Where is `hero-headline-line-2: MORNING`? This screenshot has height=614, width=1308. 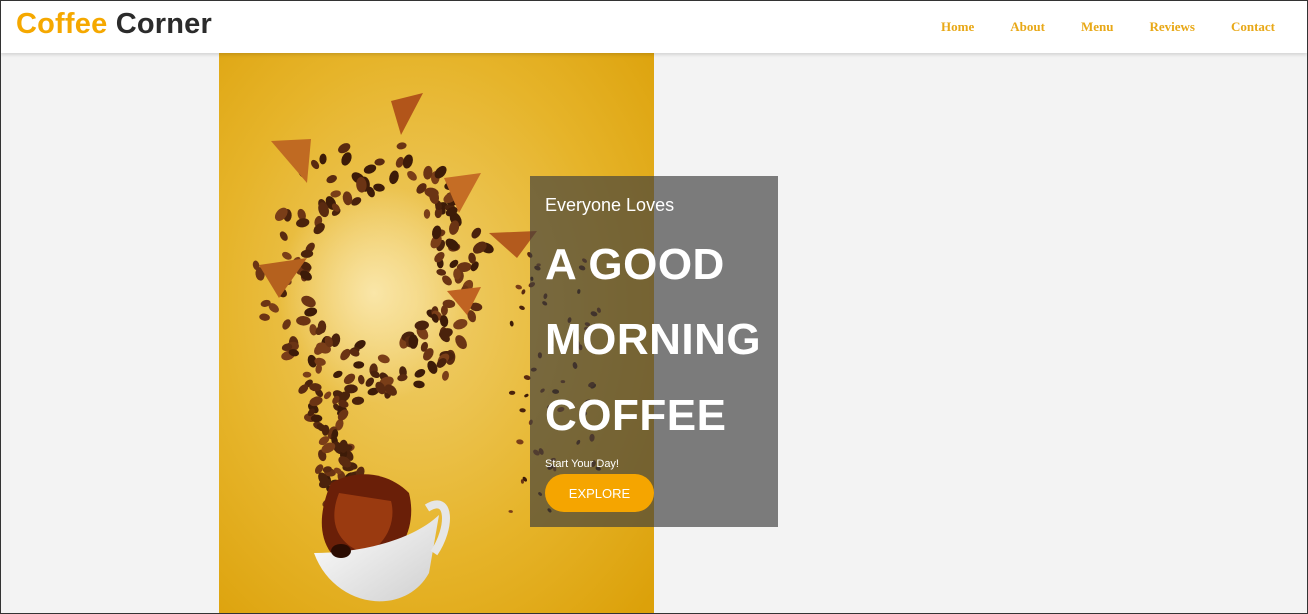 hero-headline-line-2: MORNING is located at coordinates (653, 339).